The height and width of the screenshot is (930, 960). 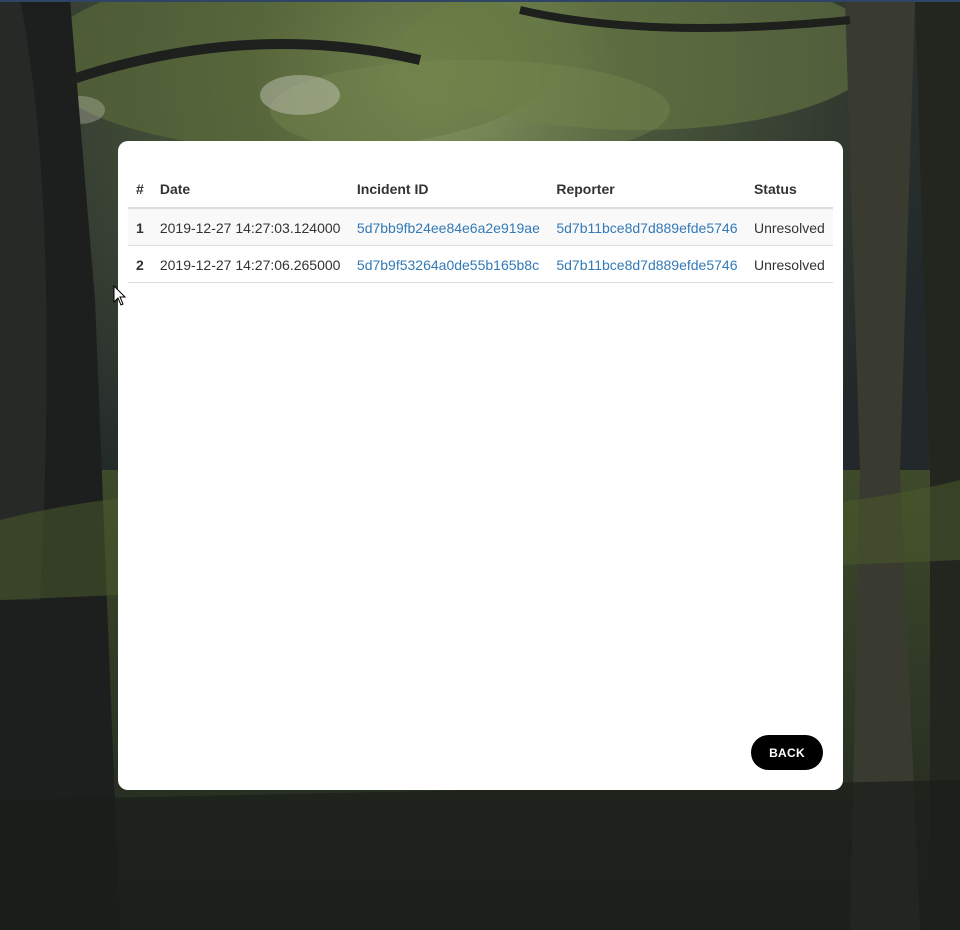 I want to click on column-header-date: Date, so click(x=250, y=189).